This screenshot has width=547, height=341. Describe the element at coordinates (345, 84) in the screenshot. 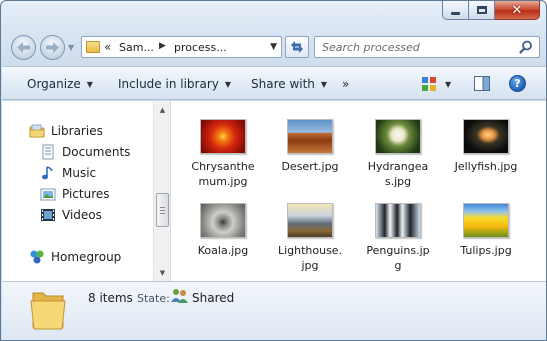

I see `more-commands-button: »` at that location.